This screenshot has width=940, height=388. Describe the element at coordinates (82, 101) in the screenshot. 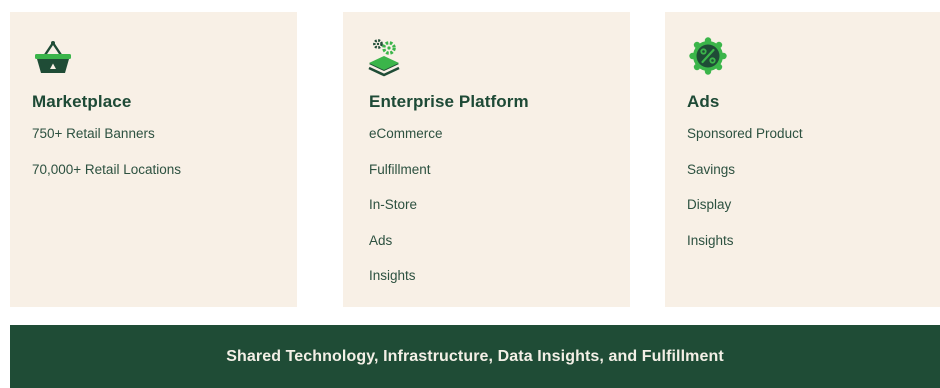

I see `card-title-marketplace: Marketplace` at that location.